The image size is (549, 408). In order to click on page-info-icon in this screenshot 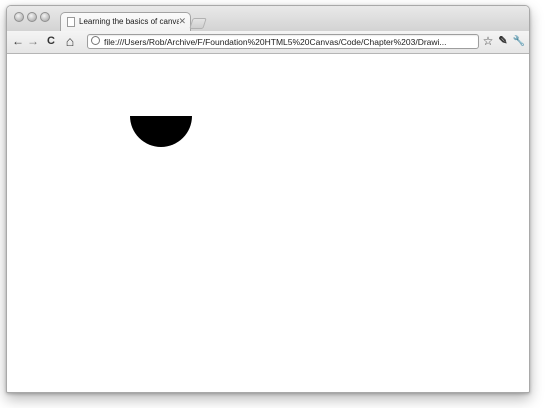, I will do `click(95, 40)`.